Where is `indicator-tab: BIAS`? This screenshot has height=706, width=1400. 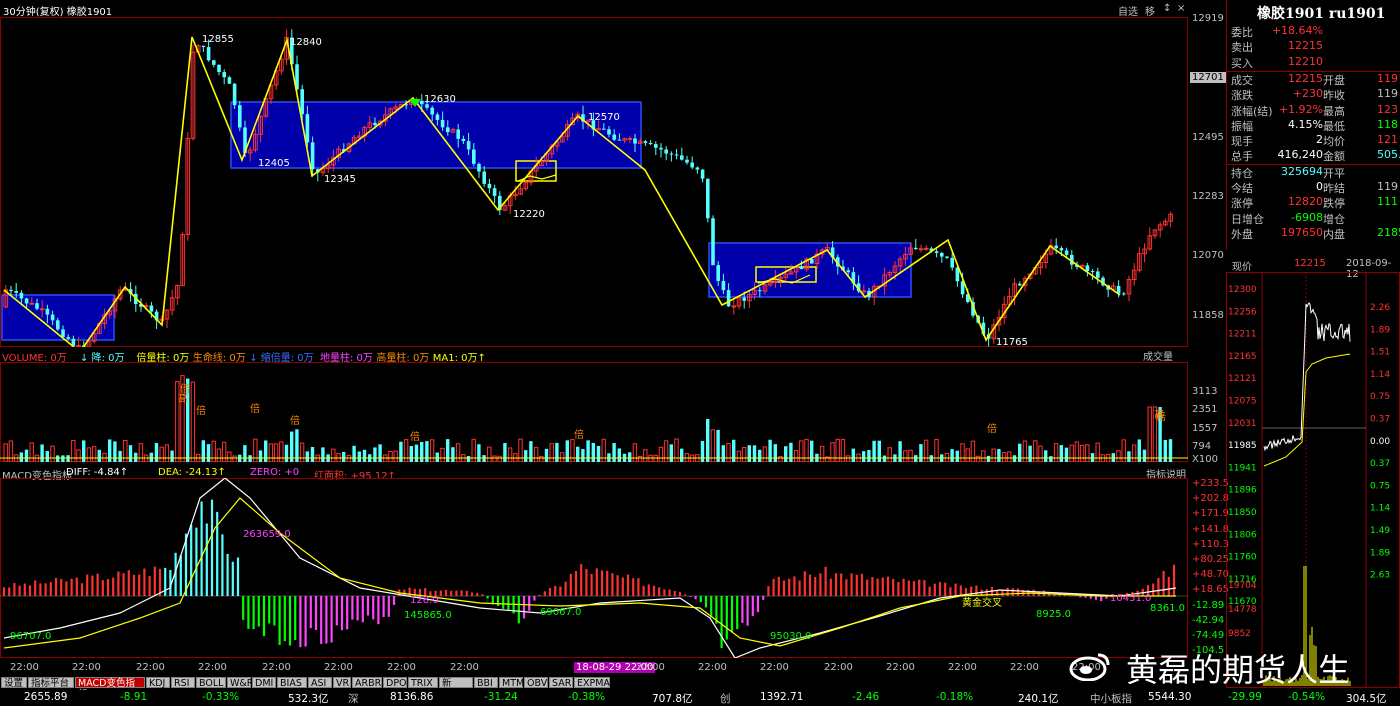
indicator-tab: BIAS is located at coordinates (292, 683).